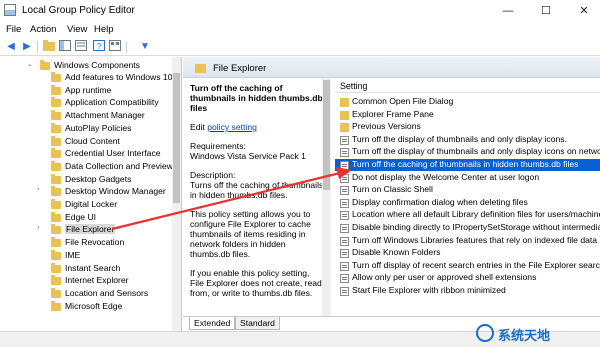 Image resolution: width=600 pixels, height=347 pixels. Describe the element at coordinates (27, 47) in the screenshot. I see `forward-icon: ▶` at that location.